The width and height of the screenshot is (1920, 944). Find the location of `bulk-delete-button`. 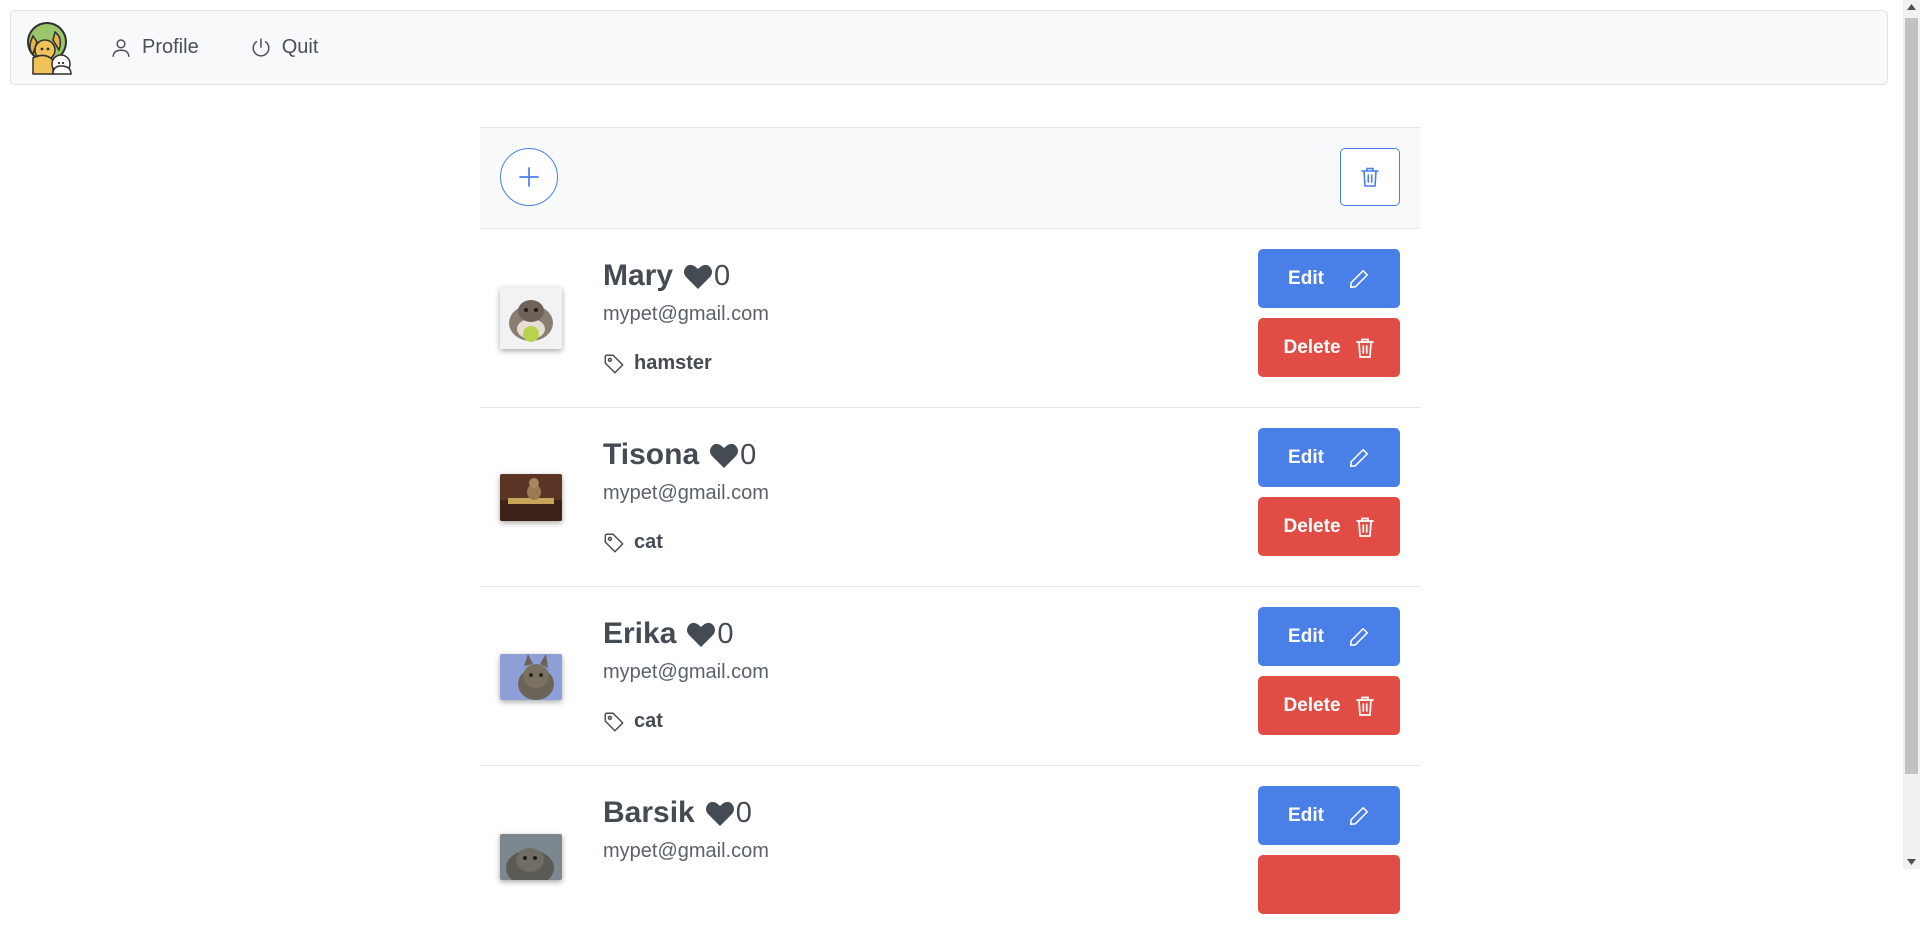

bulk-delete-button is located at coordinates (1370, 177).